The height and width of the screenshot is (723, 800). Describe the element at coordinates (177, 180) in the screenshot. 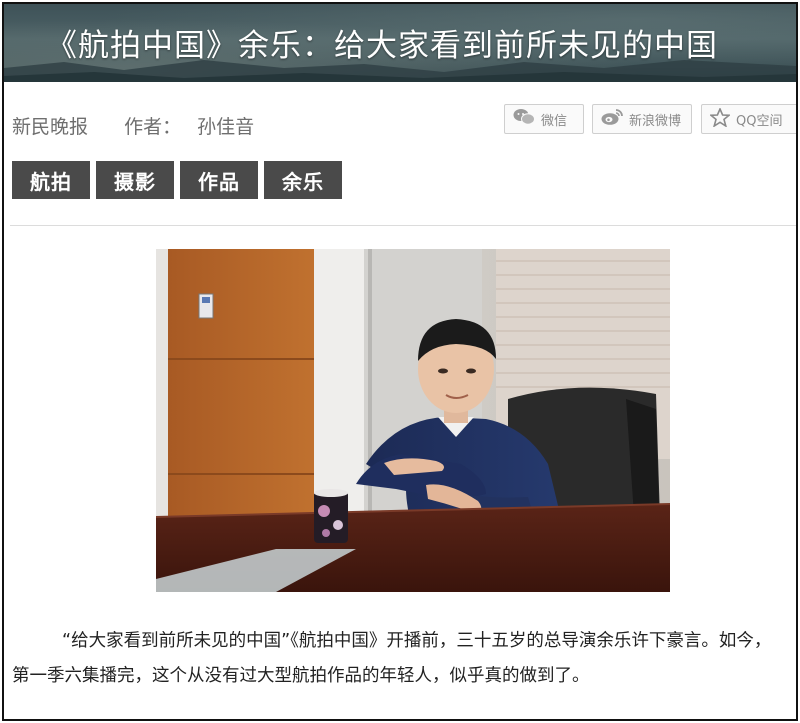

I see `tag-list: 航拍 摄影 作品 余乐` at that location.